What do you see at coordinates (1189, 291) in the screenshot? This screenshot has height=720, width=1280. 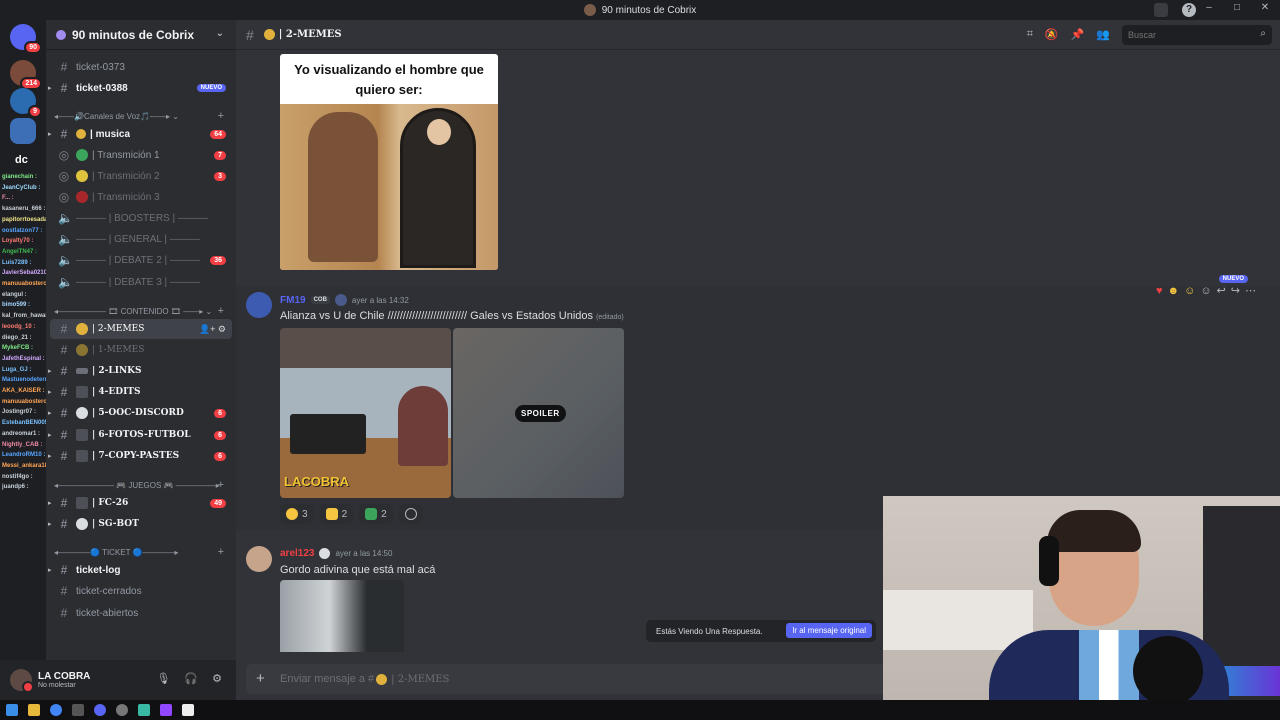 I see `laugh-reaction-icon: ☺` at bounding box center [1189, 291].